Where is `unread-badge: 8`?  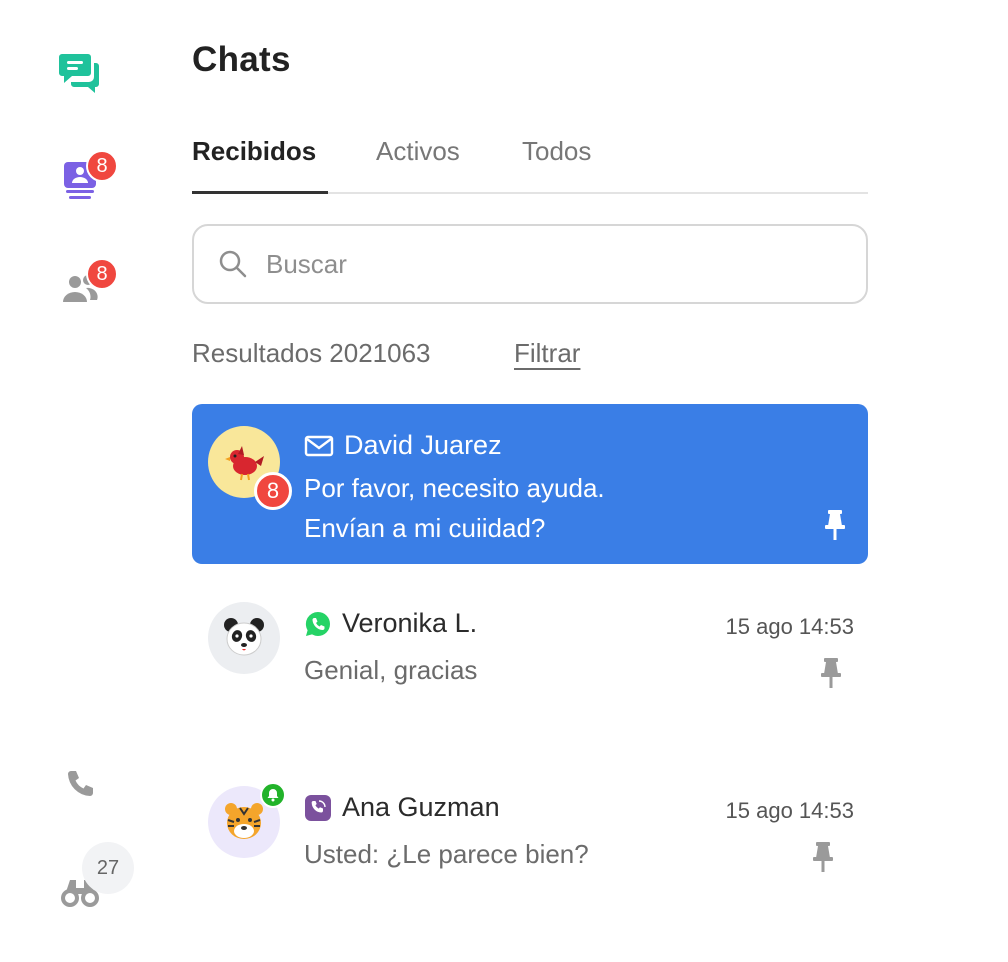
unread-badge: 8 is located at coordinates (273, 491).